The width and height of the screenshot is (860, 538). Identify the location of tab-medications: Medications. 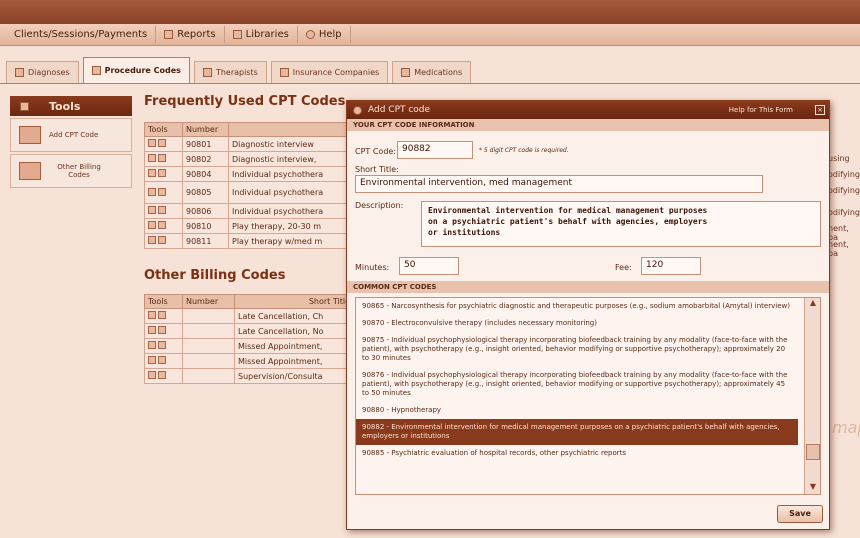
(432, 72).